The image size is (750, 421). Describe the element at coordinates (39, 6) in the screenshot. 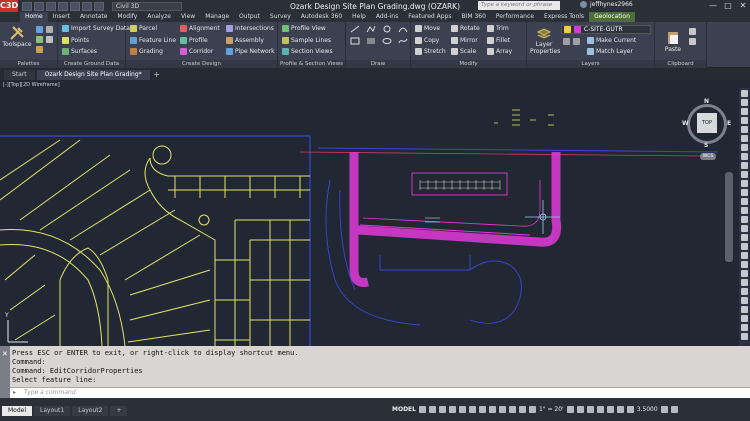

I see `open-file-icon` at that location.